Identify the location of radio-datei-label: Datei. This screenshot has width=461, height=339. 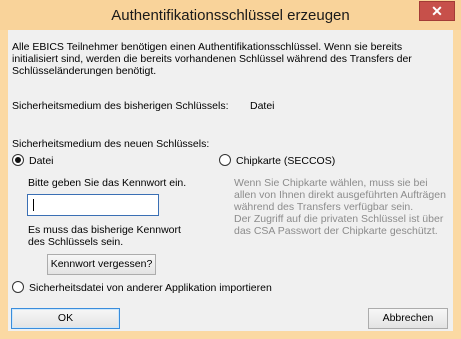
(41, 161).